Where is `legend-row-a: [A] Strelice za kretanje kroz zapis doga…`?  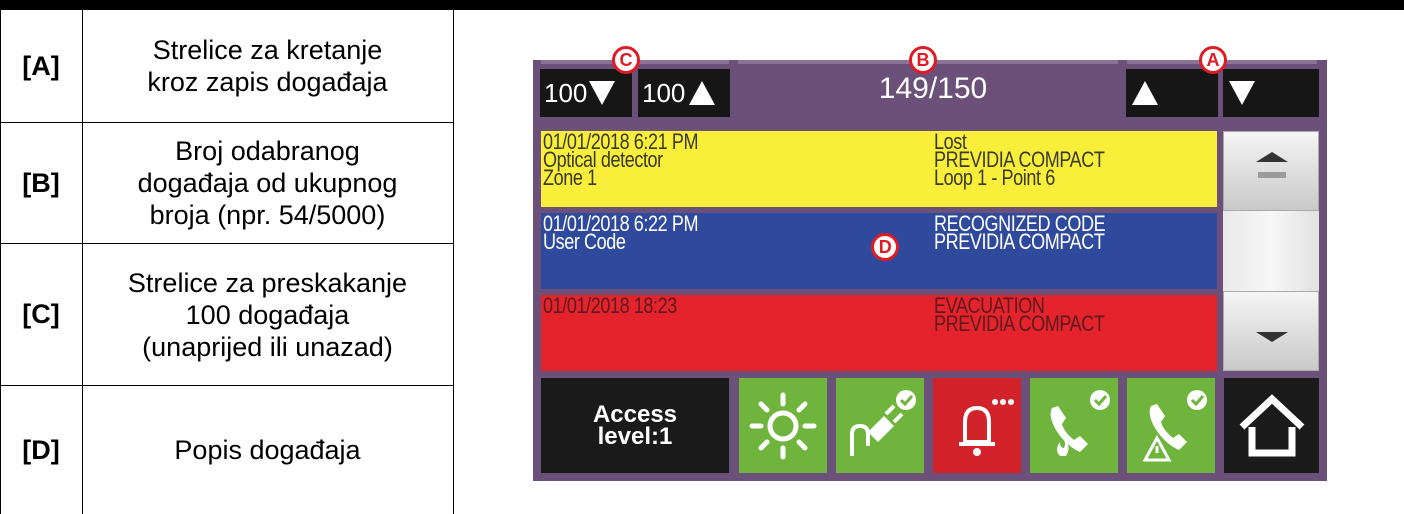
legend-row-a: [A] Strelice za kretanje kroz zapis doga… is located at coordinates (227, 66).